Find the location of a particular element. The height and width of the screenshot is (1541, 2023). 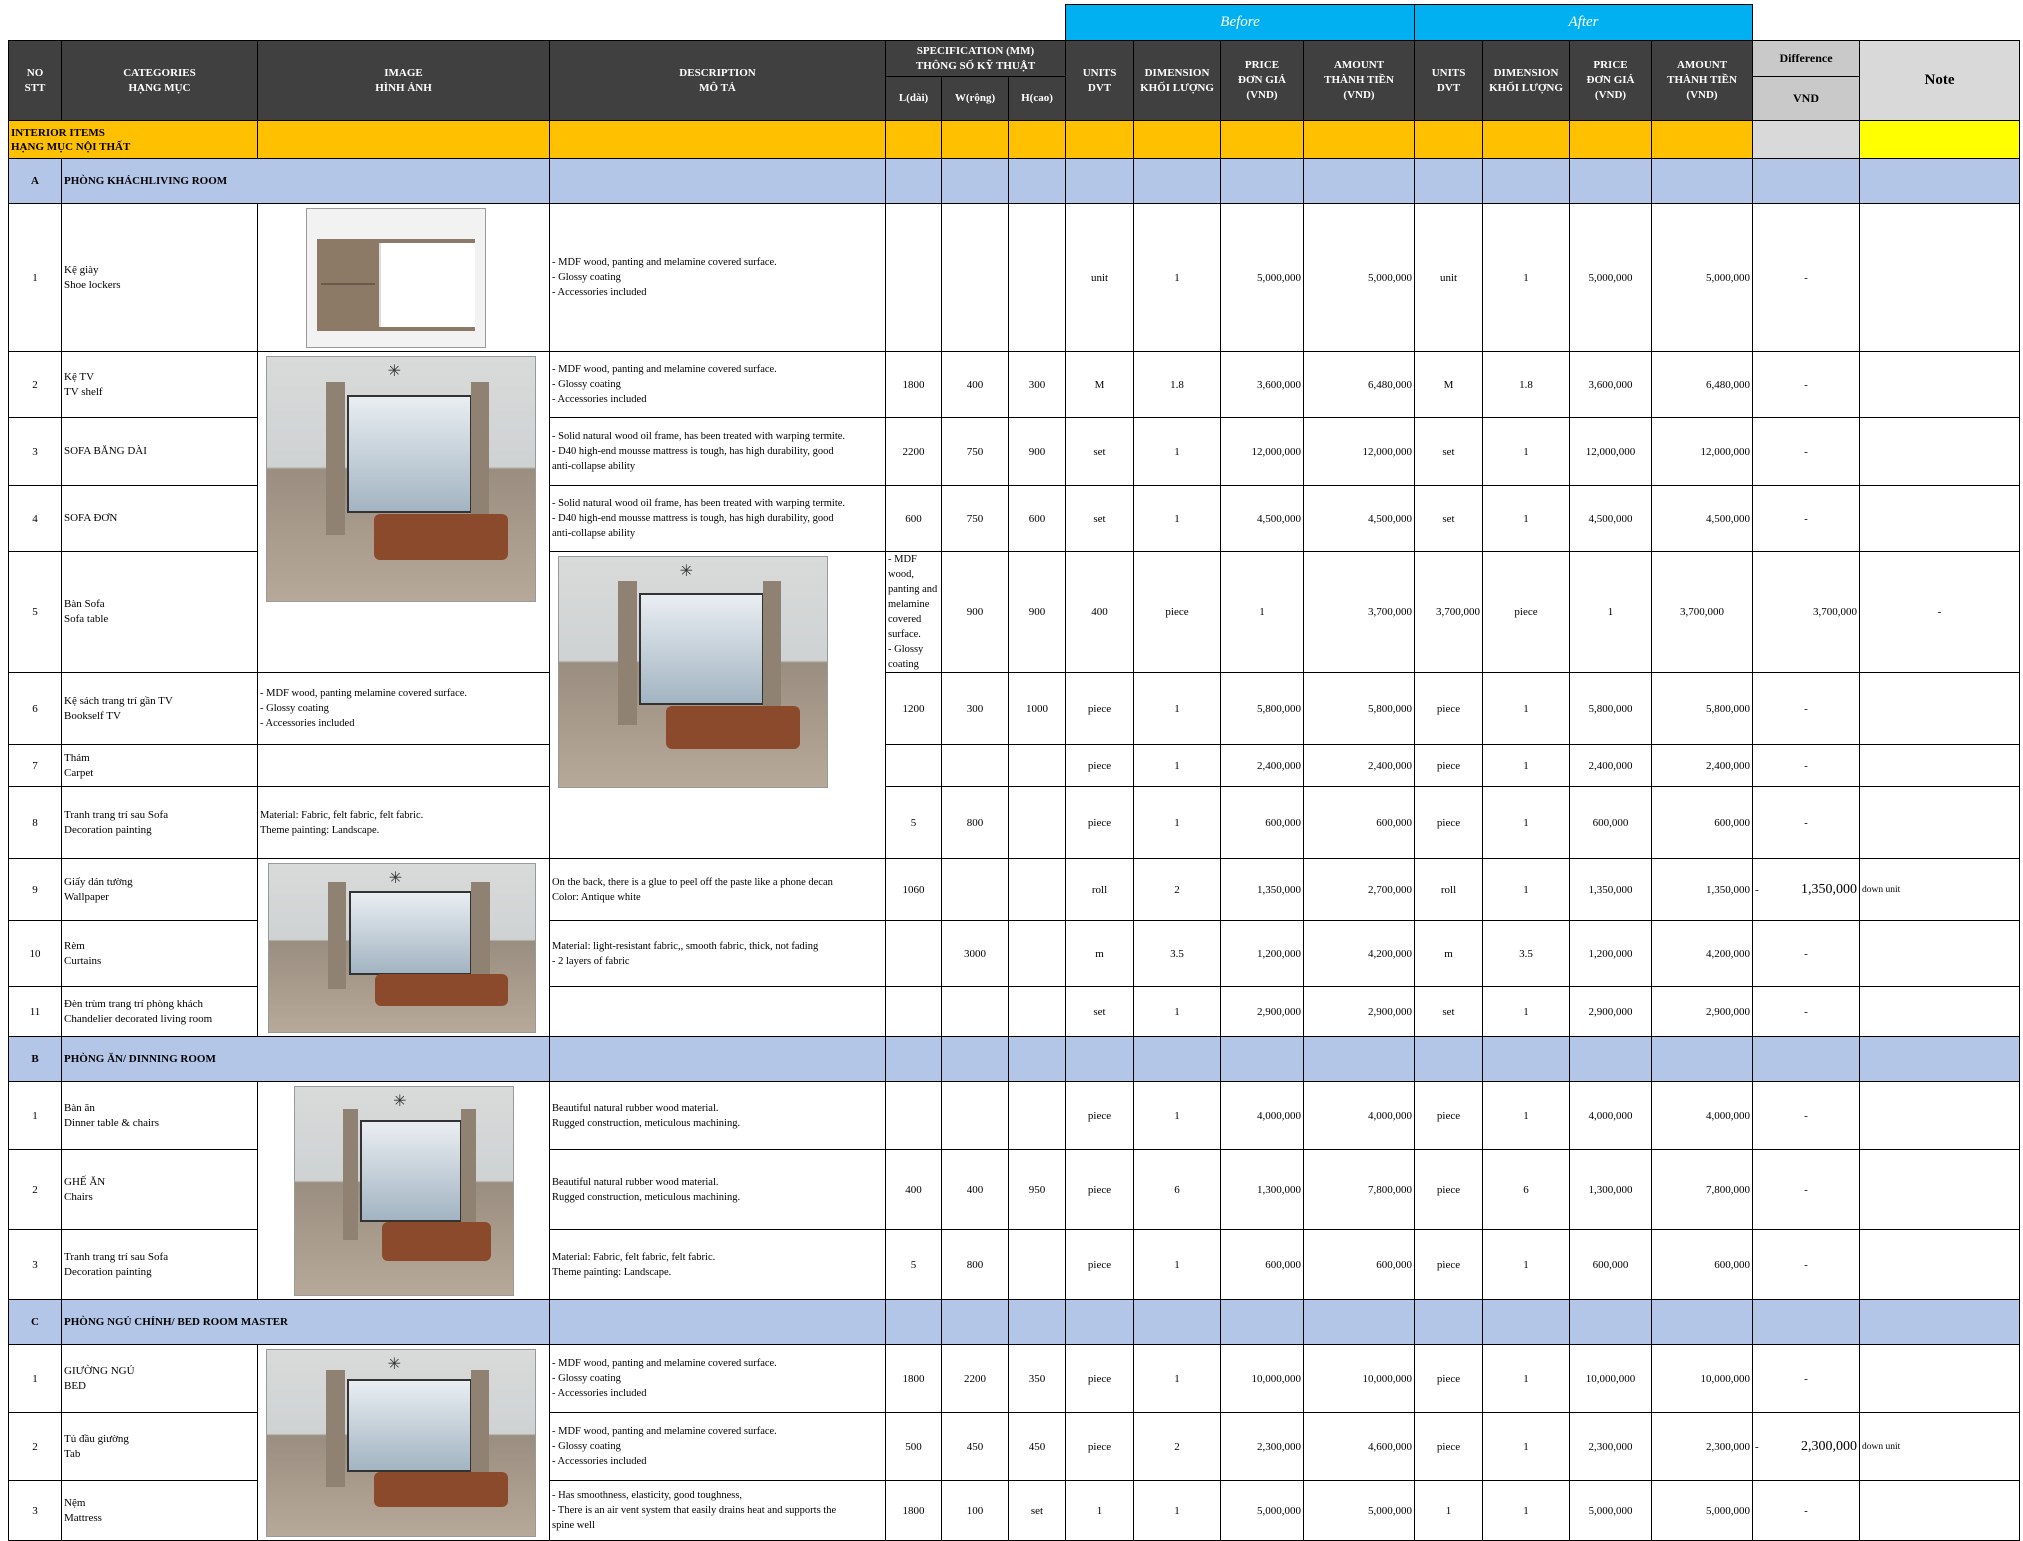

after-units: m is located at coordinates (1449, 953).